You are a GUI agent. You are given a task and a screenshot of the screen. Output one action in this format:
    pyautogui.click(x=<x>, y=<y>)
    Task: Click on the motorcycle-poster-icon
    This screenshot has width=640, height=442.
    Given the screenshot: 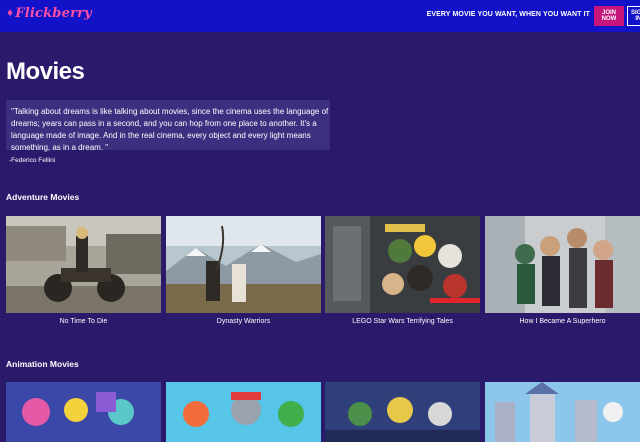 What is the action you would take?
    pyautogui.click(x=83, y=264)
    